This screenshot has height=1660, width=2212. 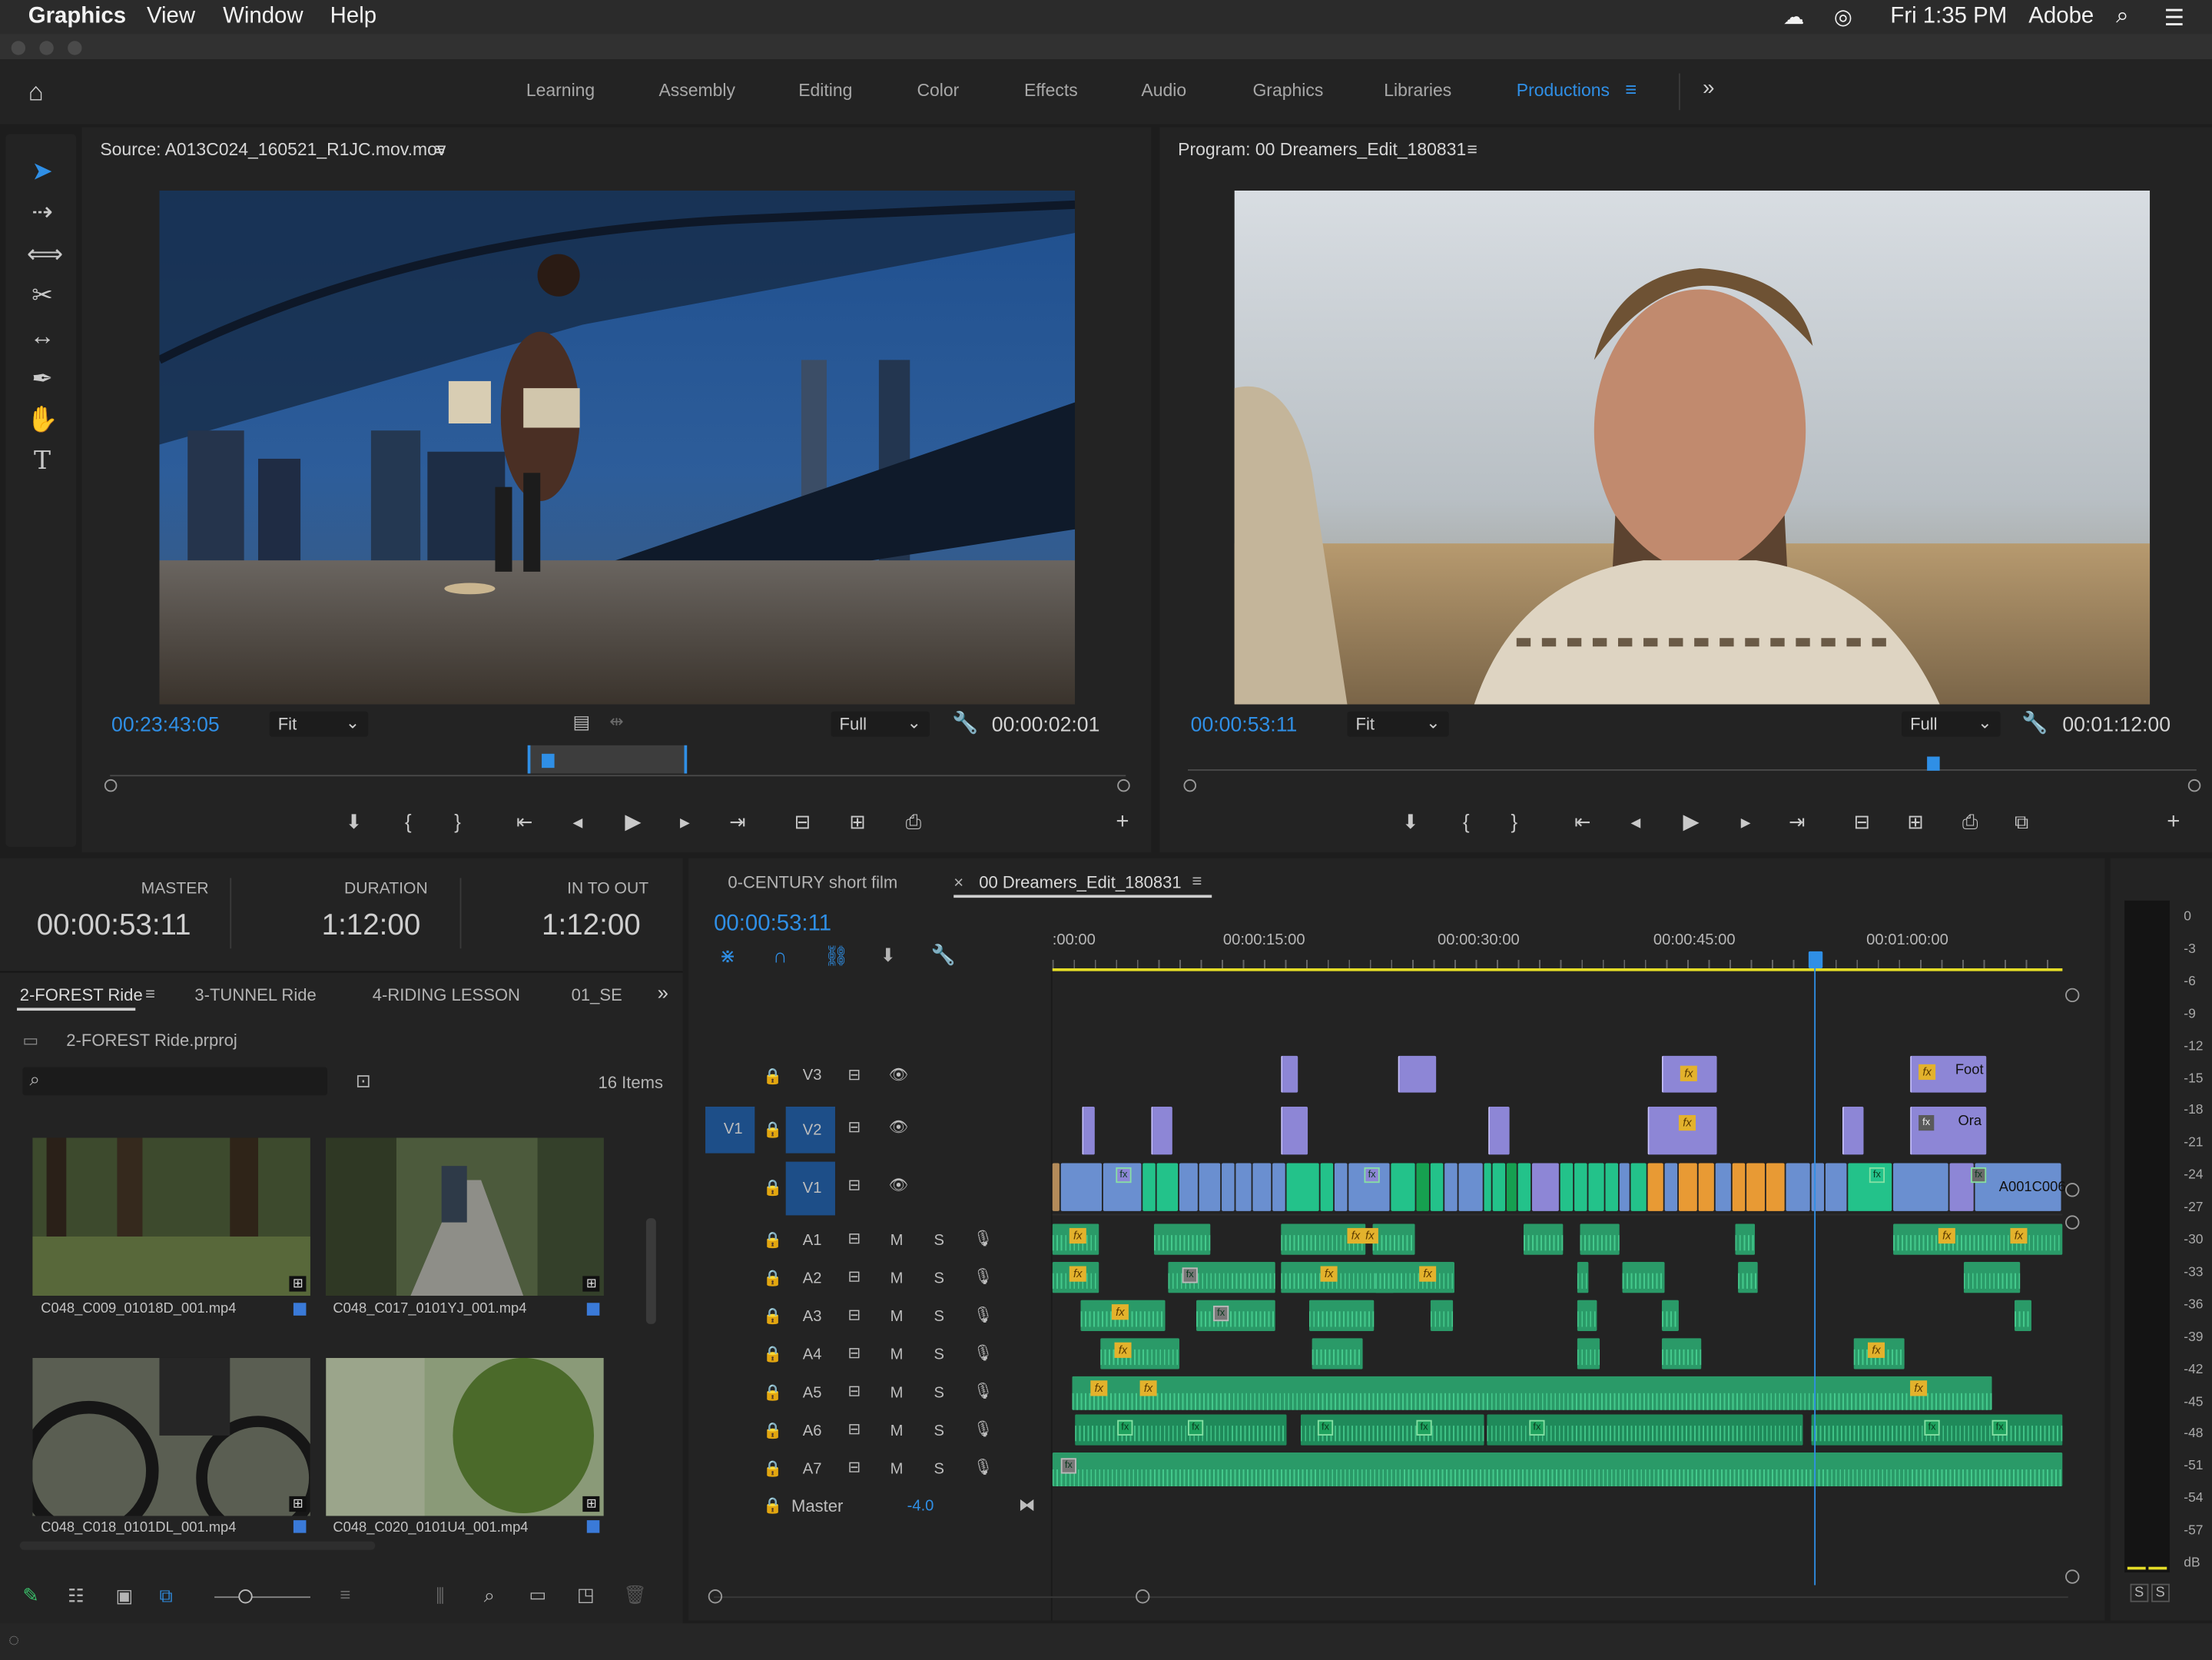 I want to click on selection-tool-icon: ➤, so click(x=42, y=172).